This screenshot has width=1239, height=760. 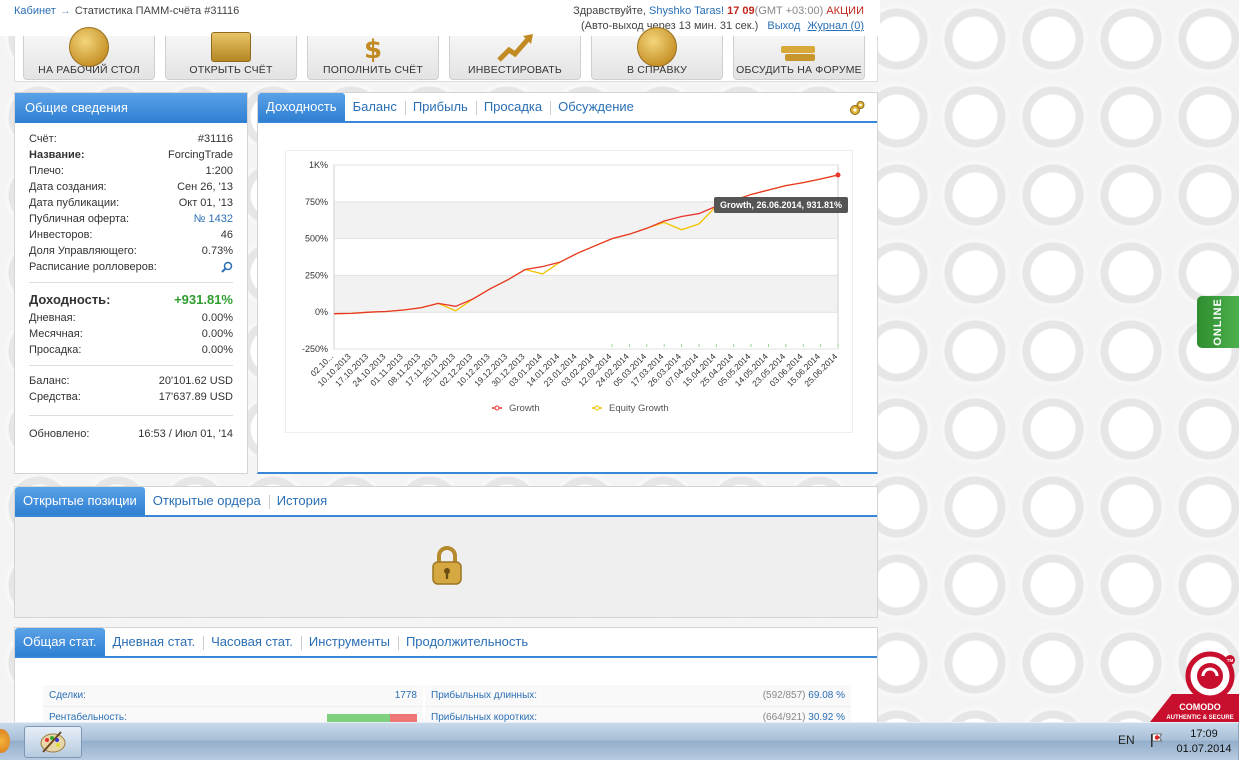 What do you see at coordinates (195, 397) in the screenshot?
I see `info-row-value: 17'637.89 USD` at bounding box center [195, 397].